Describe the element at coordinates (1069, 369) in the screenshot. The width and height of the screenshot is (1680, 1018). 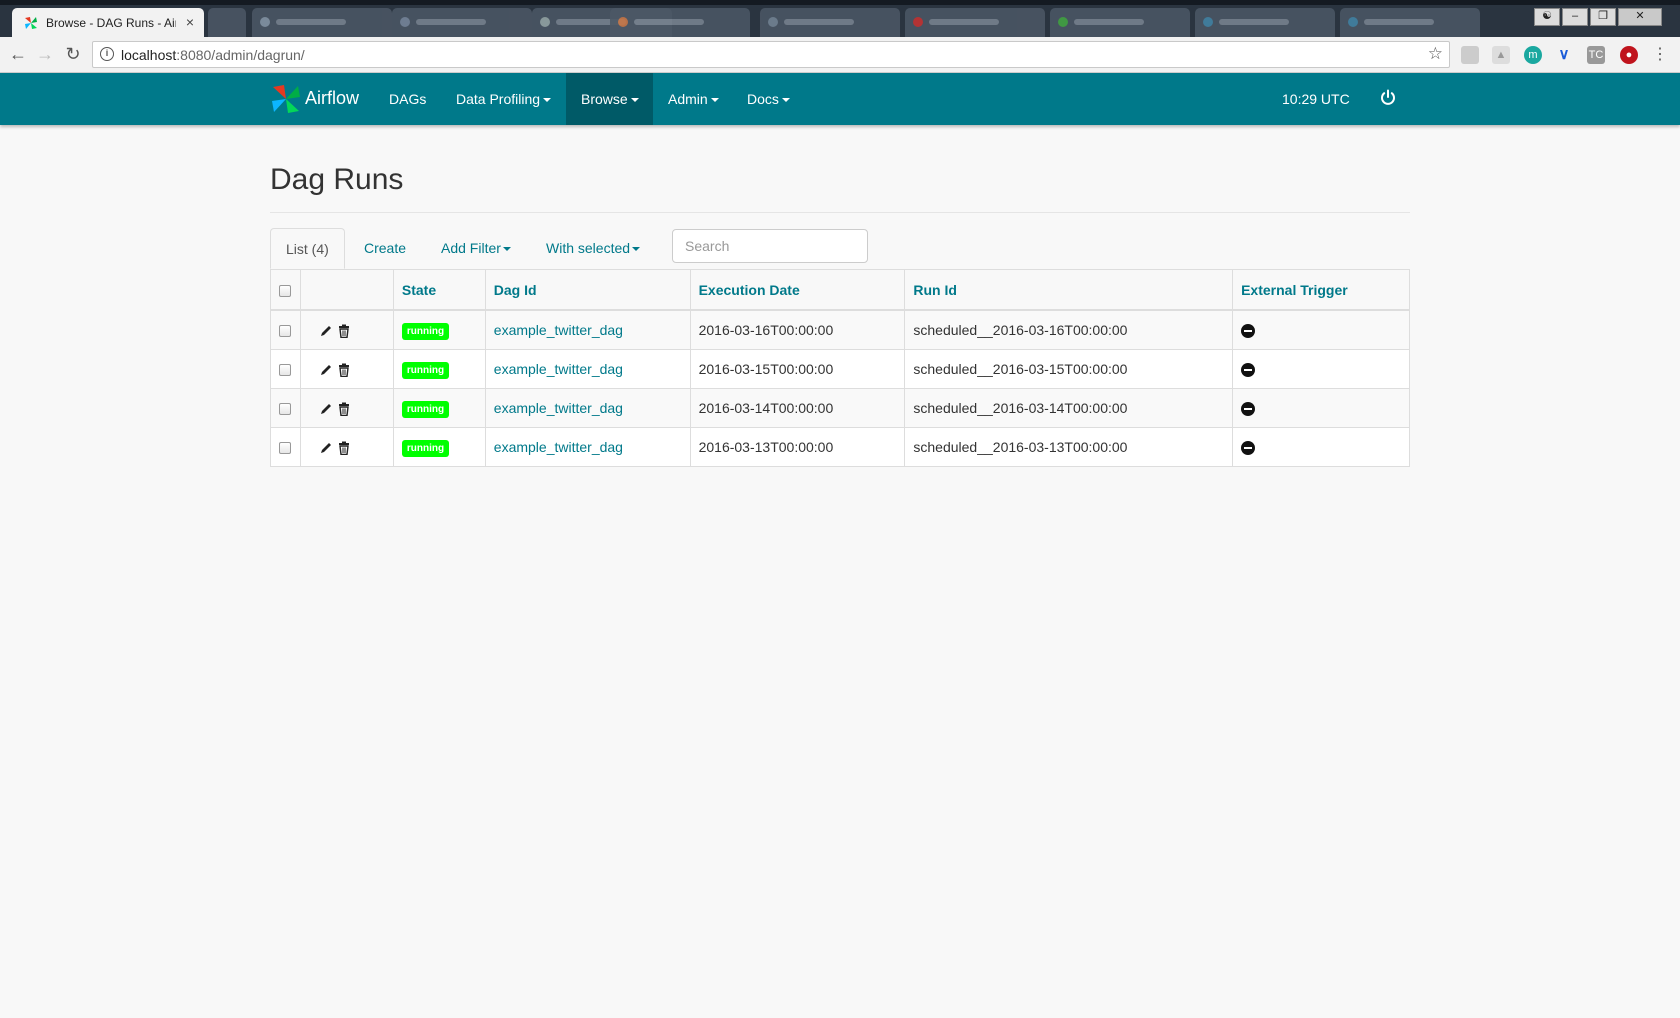
I see `run-id-cell: scheduled__2016-03-15T00:00:00` at that location.